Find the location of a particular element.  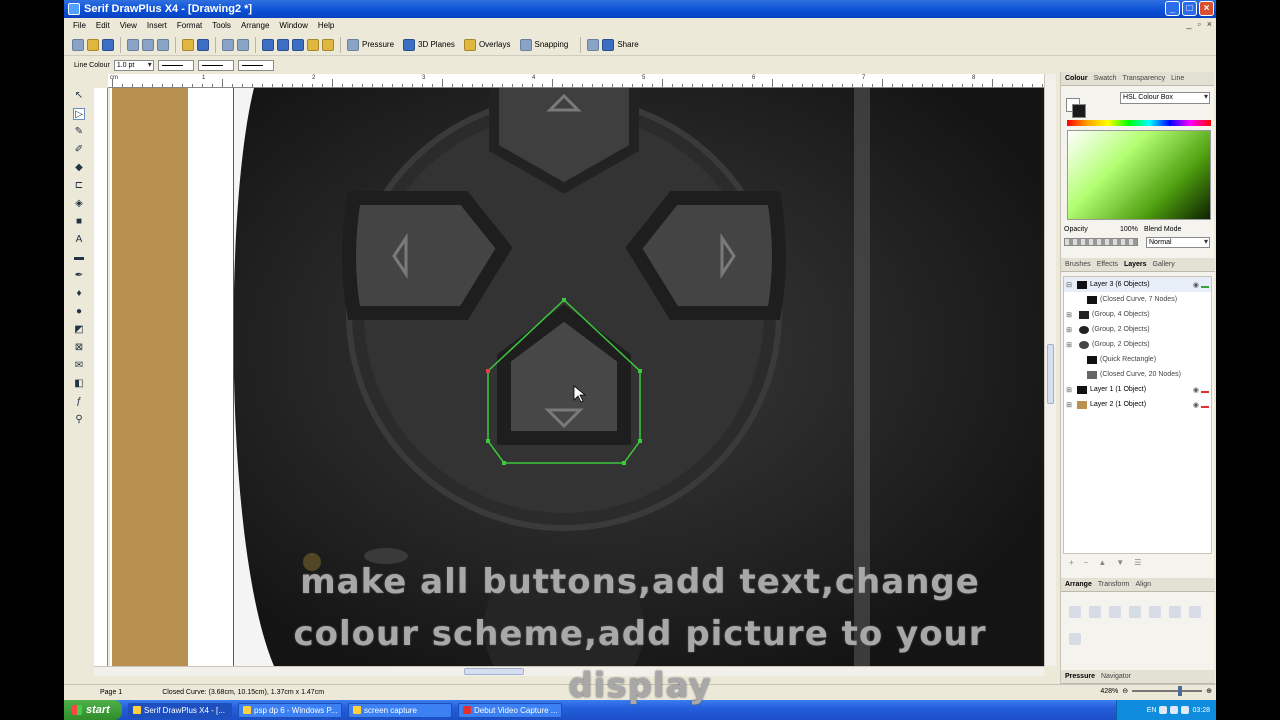

object-row: (Quick Rectangle) is located at coordinates (1137, 359).